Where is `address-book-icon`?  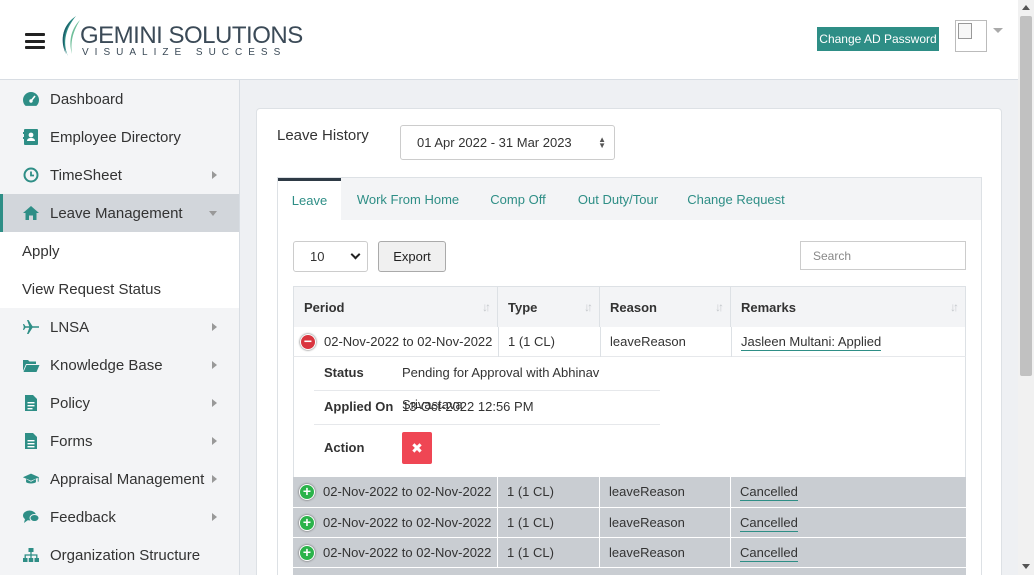 address-book-icon is located at coordinates (31, 137).